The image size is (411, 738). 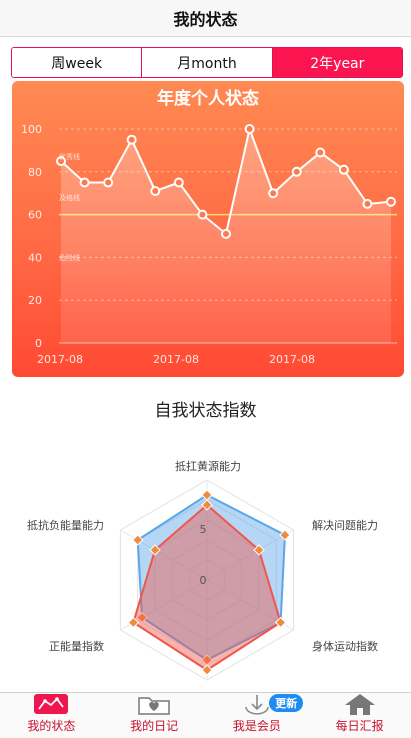 I want to click on tab-year: 2年year, so click(x=336, y=62).